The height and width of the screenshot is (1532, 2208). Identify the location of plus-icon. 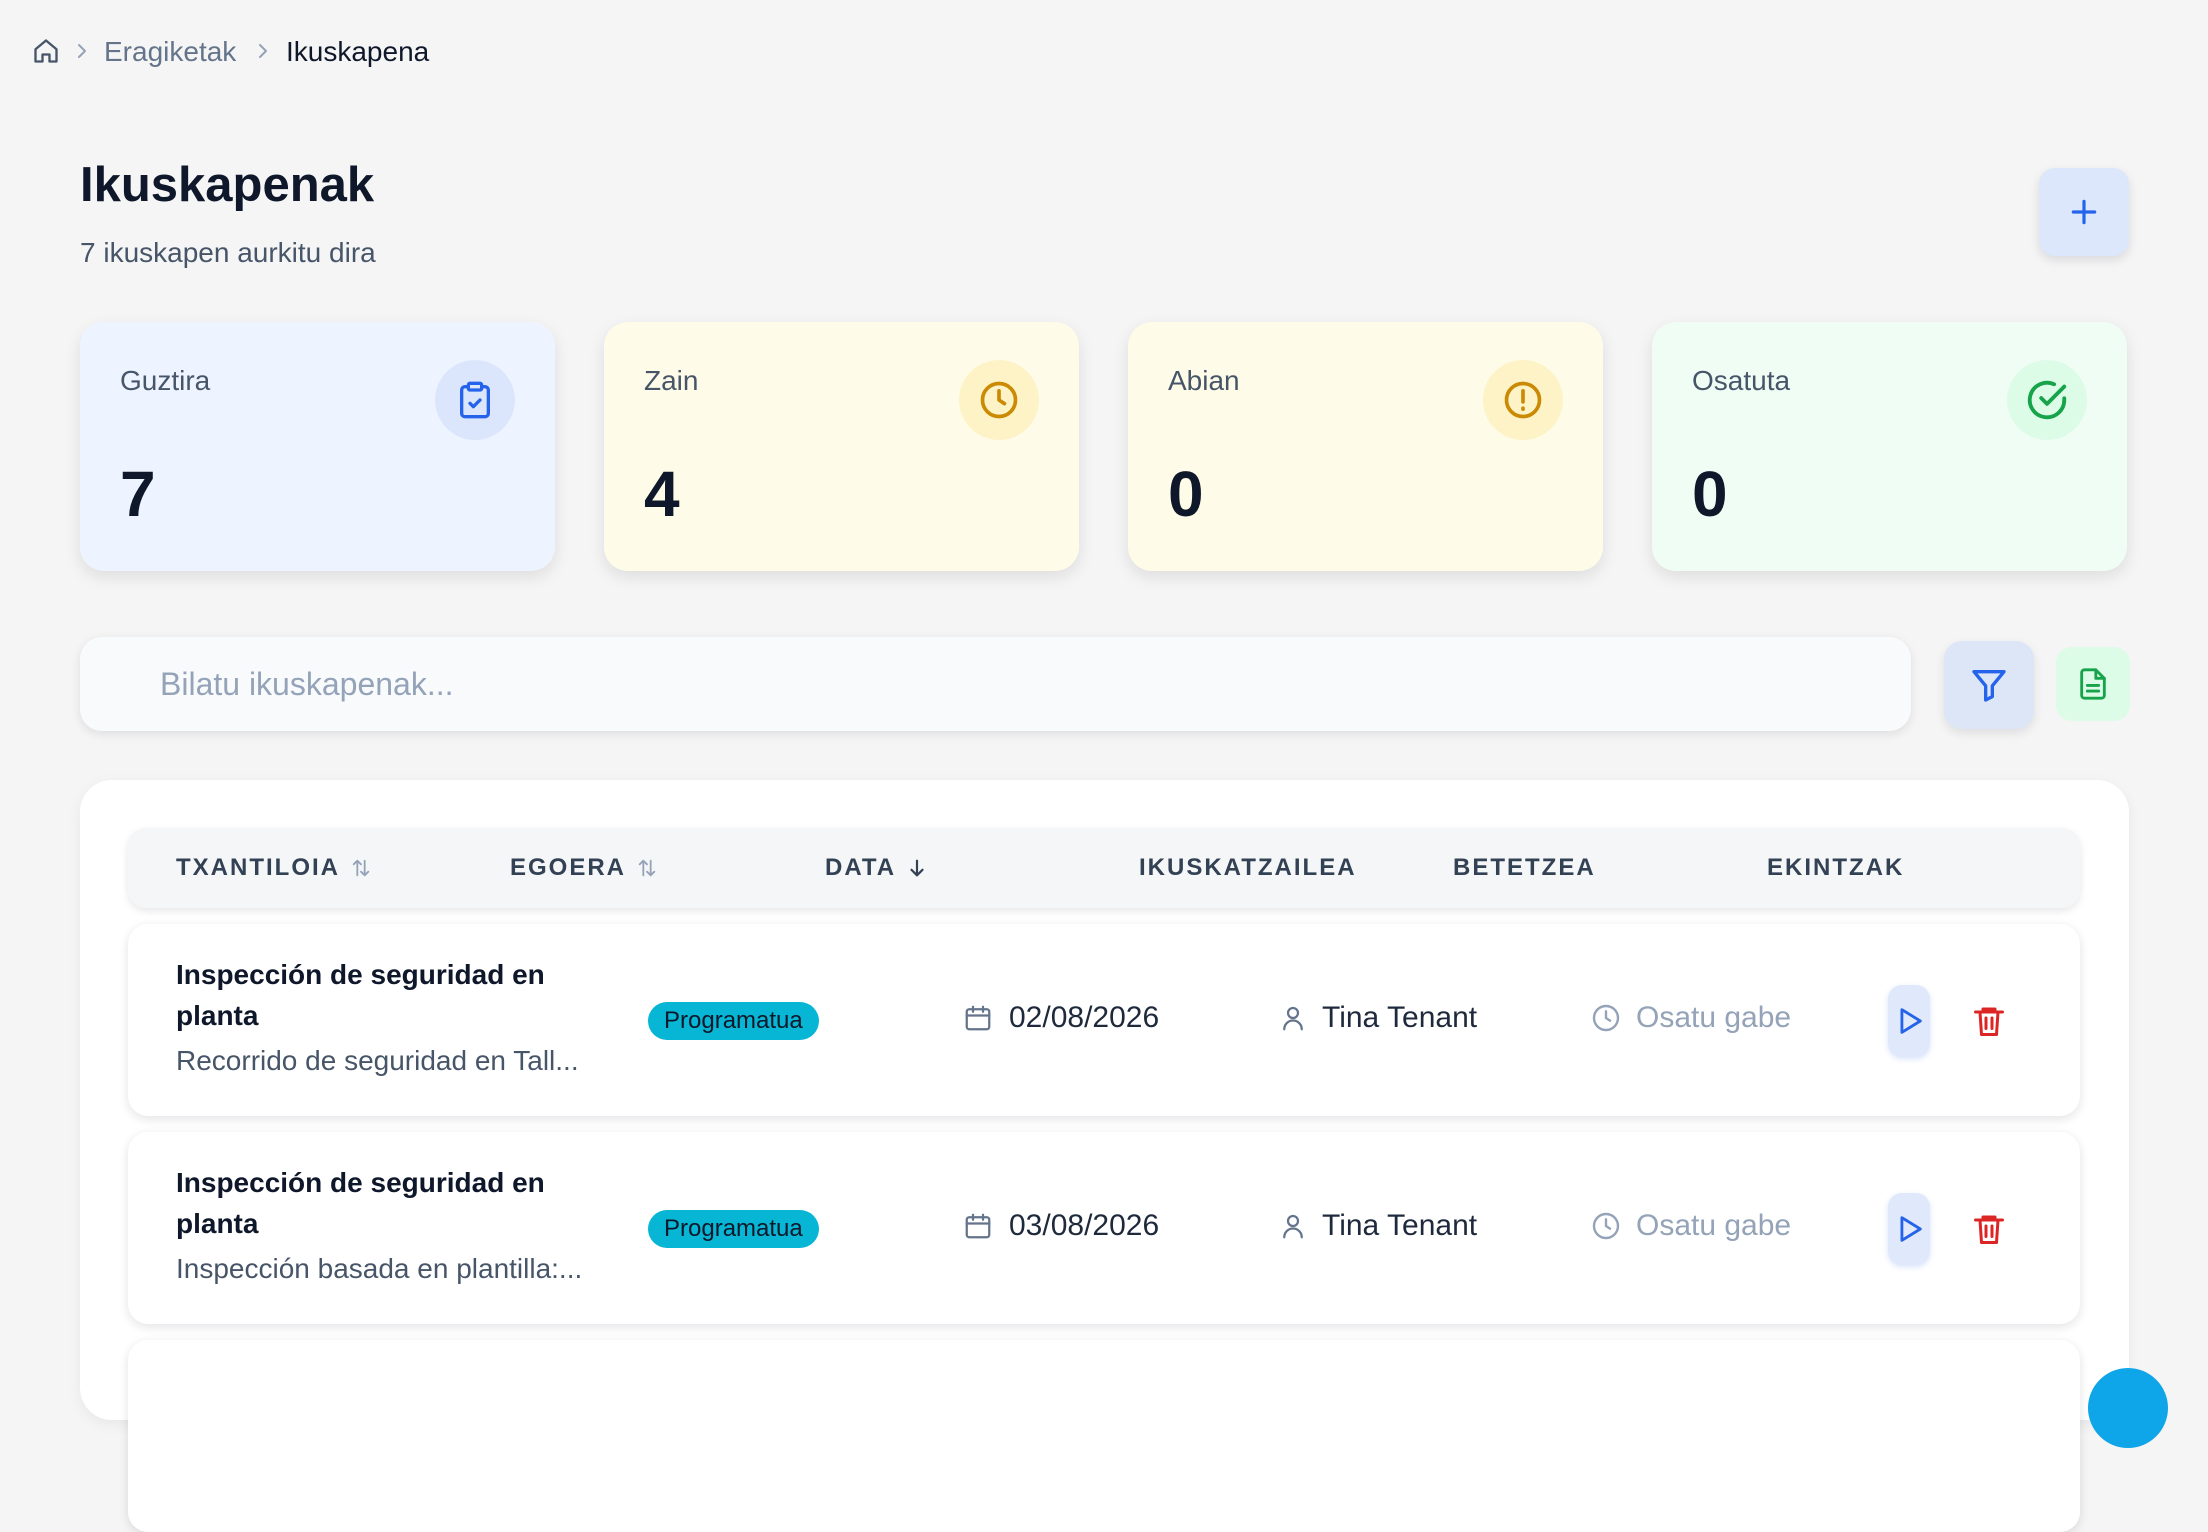
(2084, 212).